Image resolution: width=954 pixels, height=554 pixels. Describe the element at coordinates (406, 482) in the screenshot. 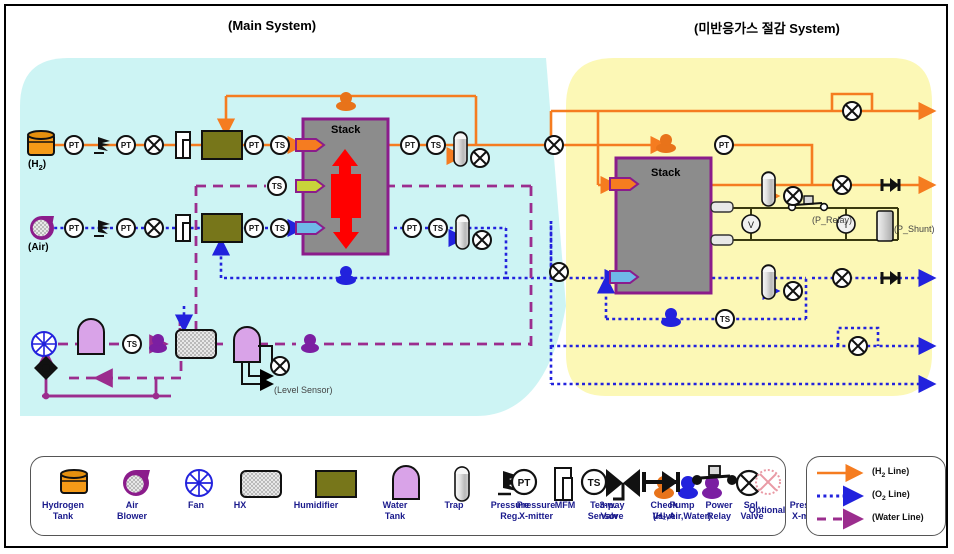

I see `legend-water-tank-icon` at that location.